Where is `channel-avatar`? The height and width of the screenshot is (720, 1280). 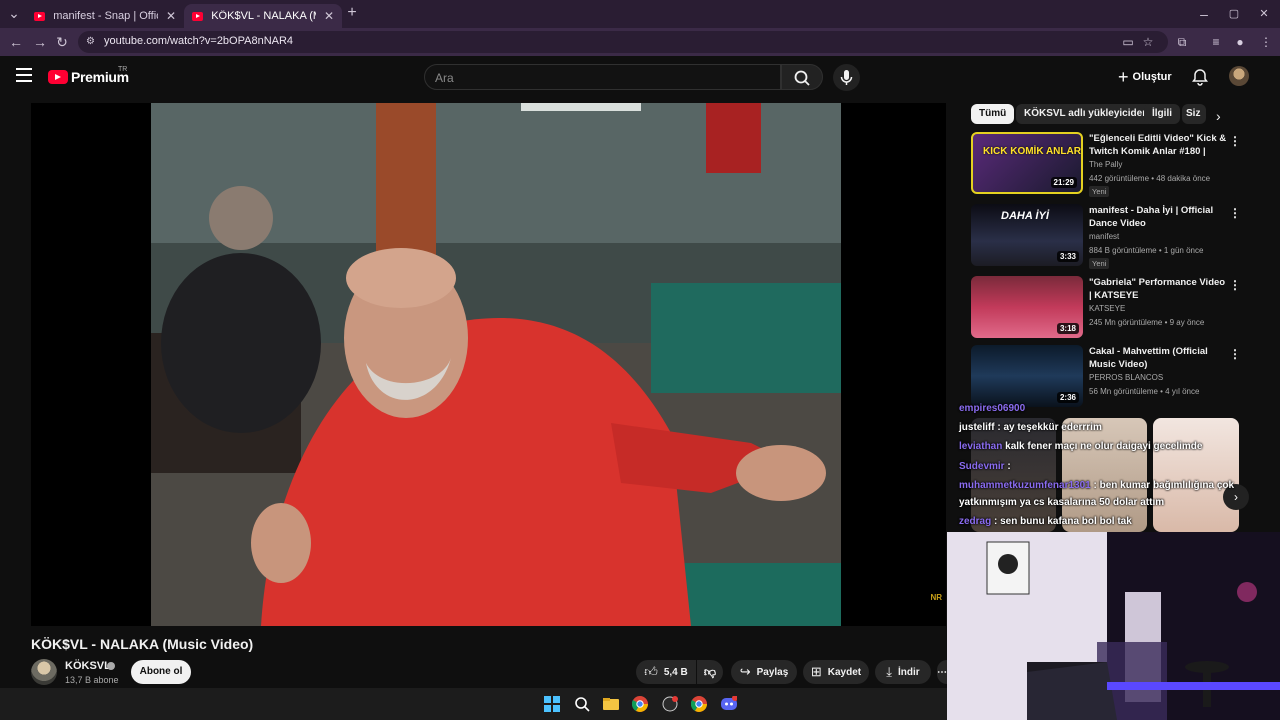 channel-avatar is located at coordinates (44, 672).